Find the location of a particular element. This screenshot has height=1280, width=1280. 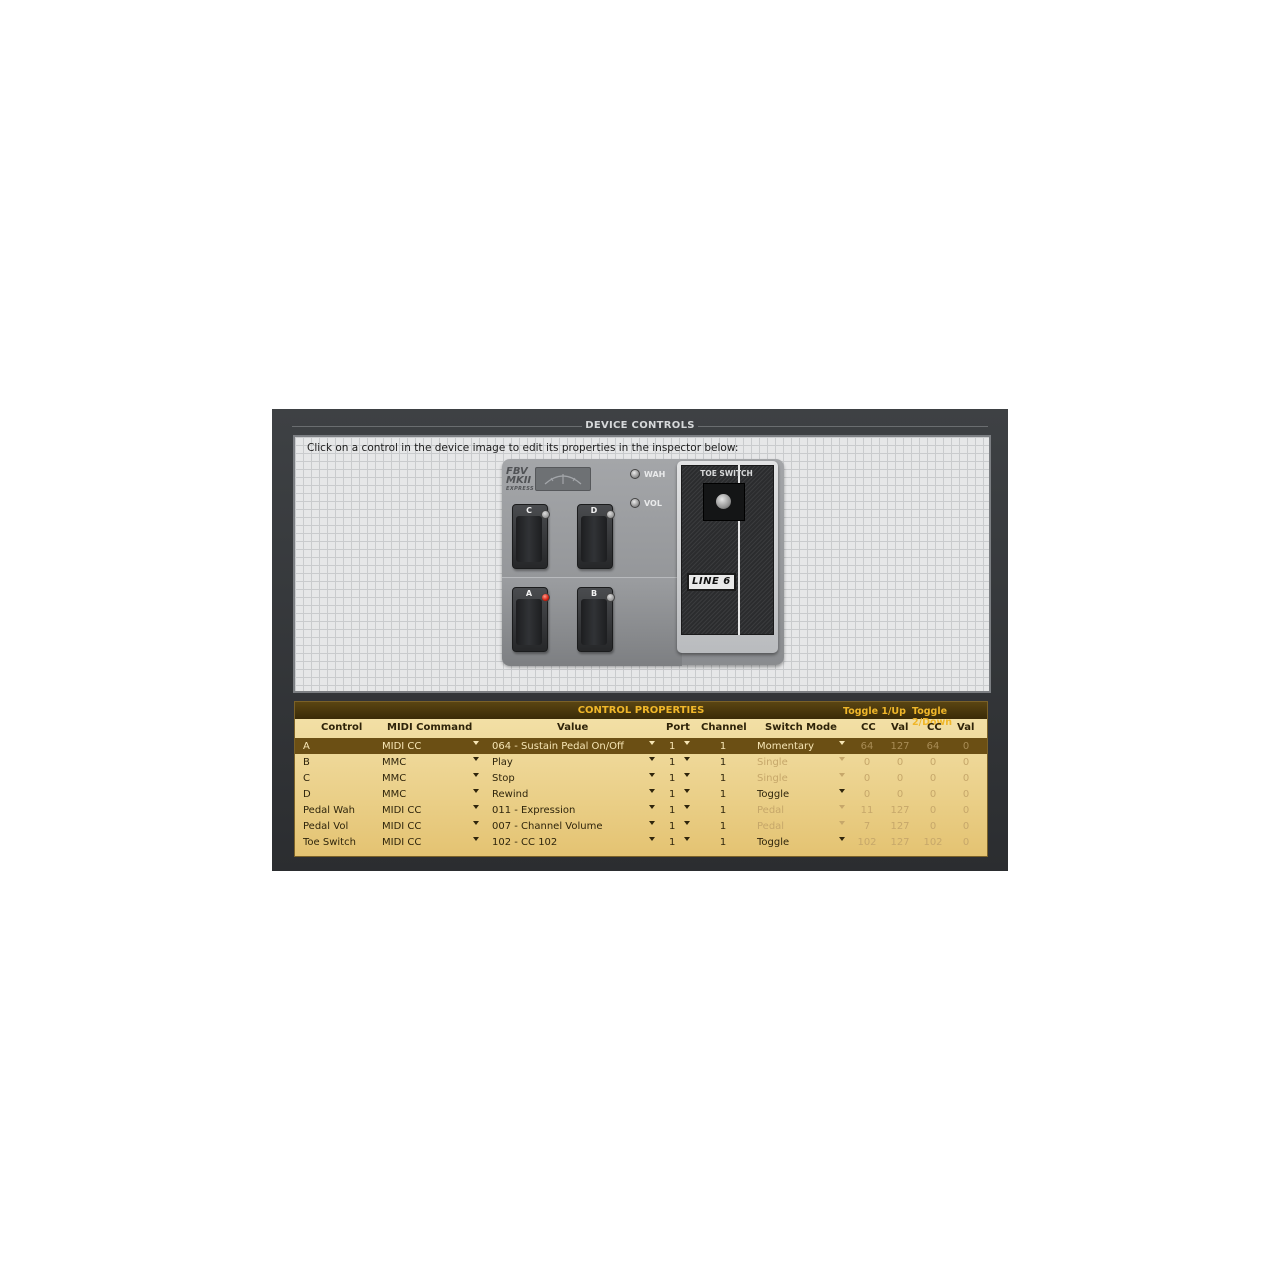

value-select: 064 - Sustain Pedal On/Off is located at coordinates (558, 746).